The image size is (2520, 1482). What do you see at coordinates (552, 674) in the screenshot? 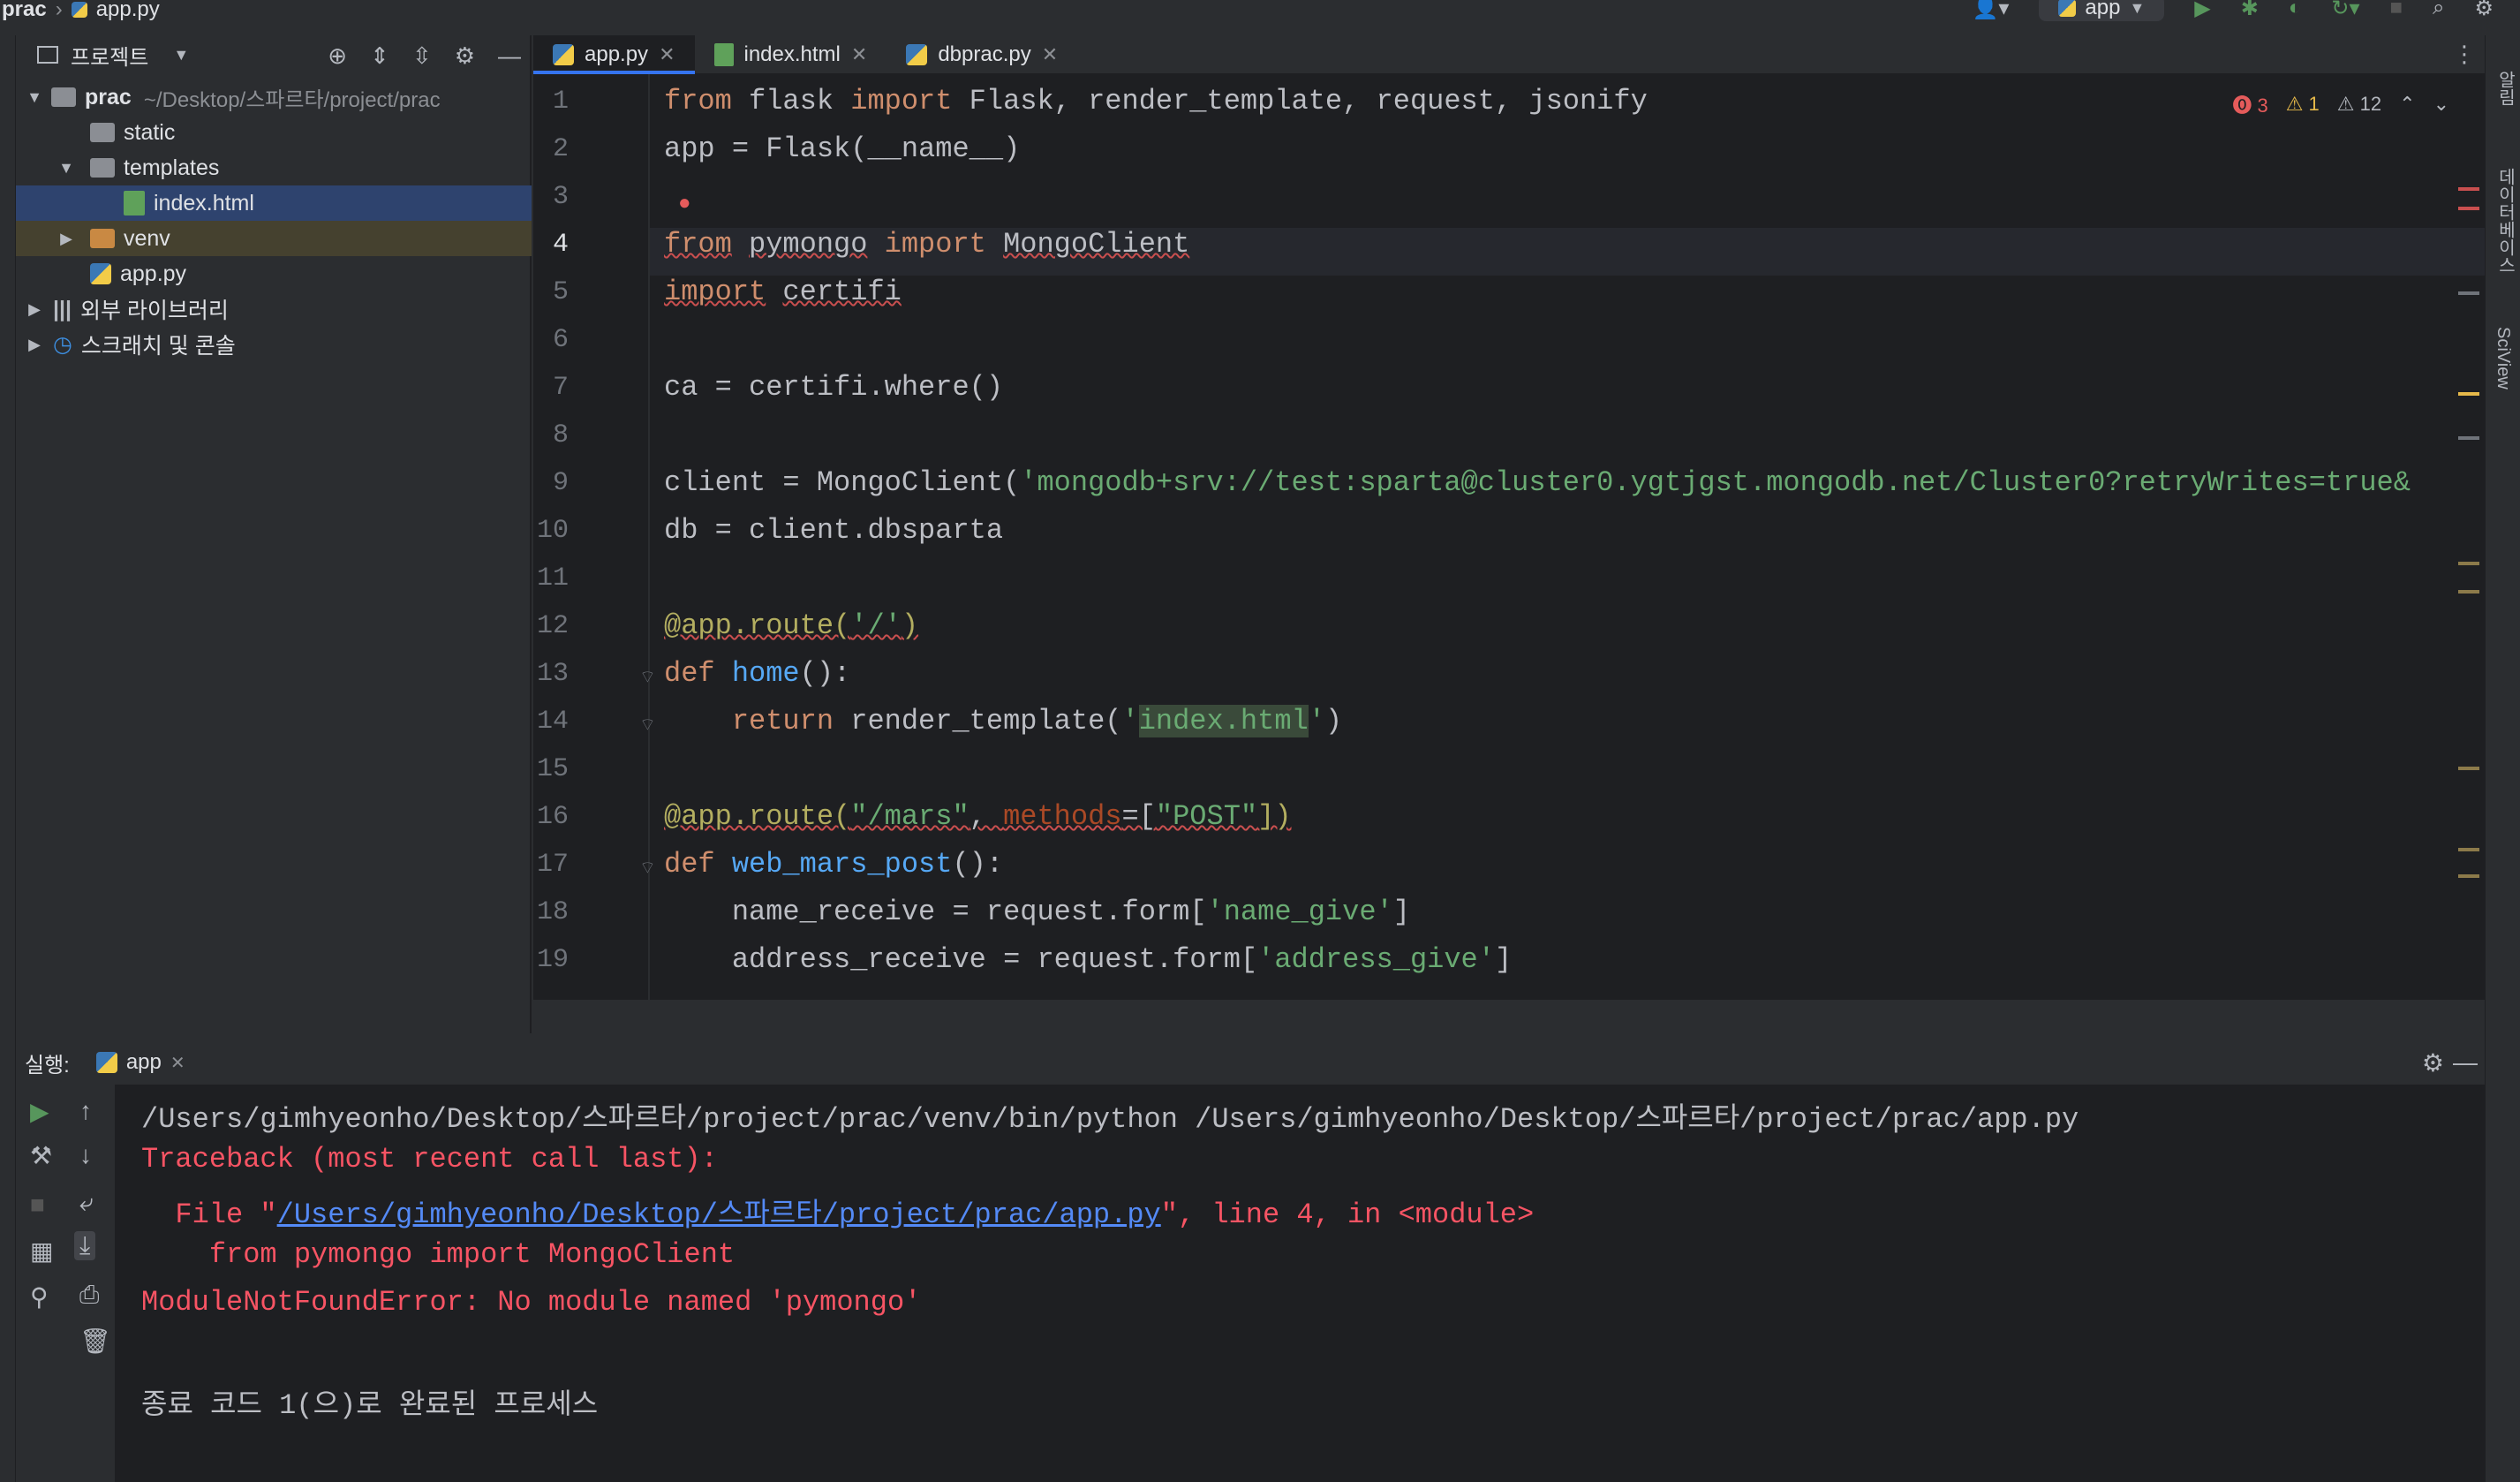
I see `line-number: 13` at bounding box center [552, 674].